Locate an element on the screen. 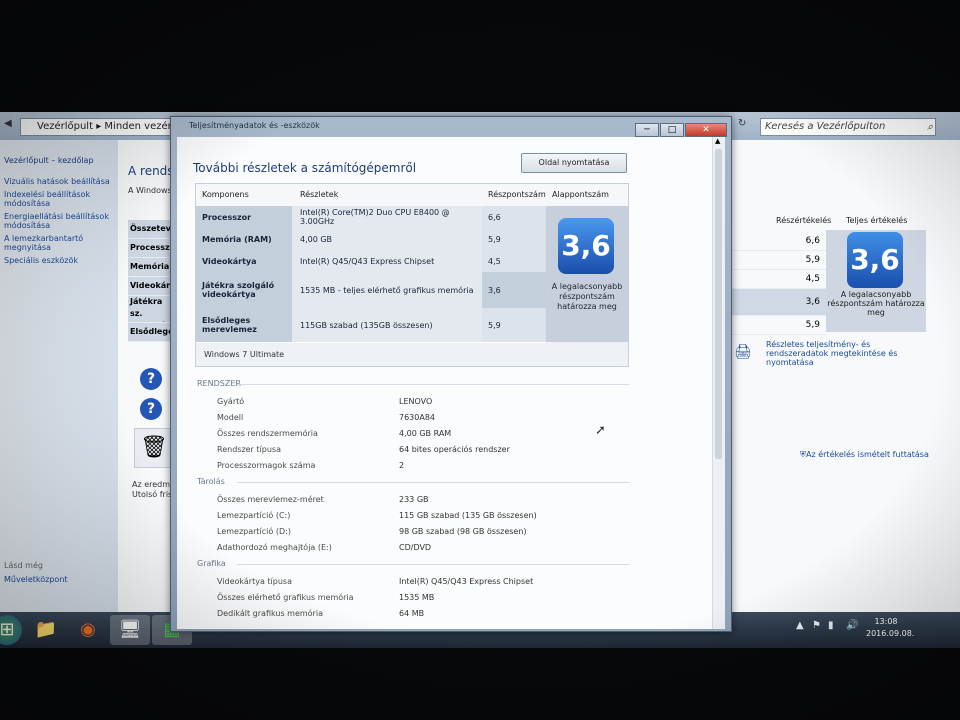 The height and width of the screenshot is (720, 960). info-key: Dedikált grafikus memória is located at coordinates (270, 613).